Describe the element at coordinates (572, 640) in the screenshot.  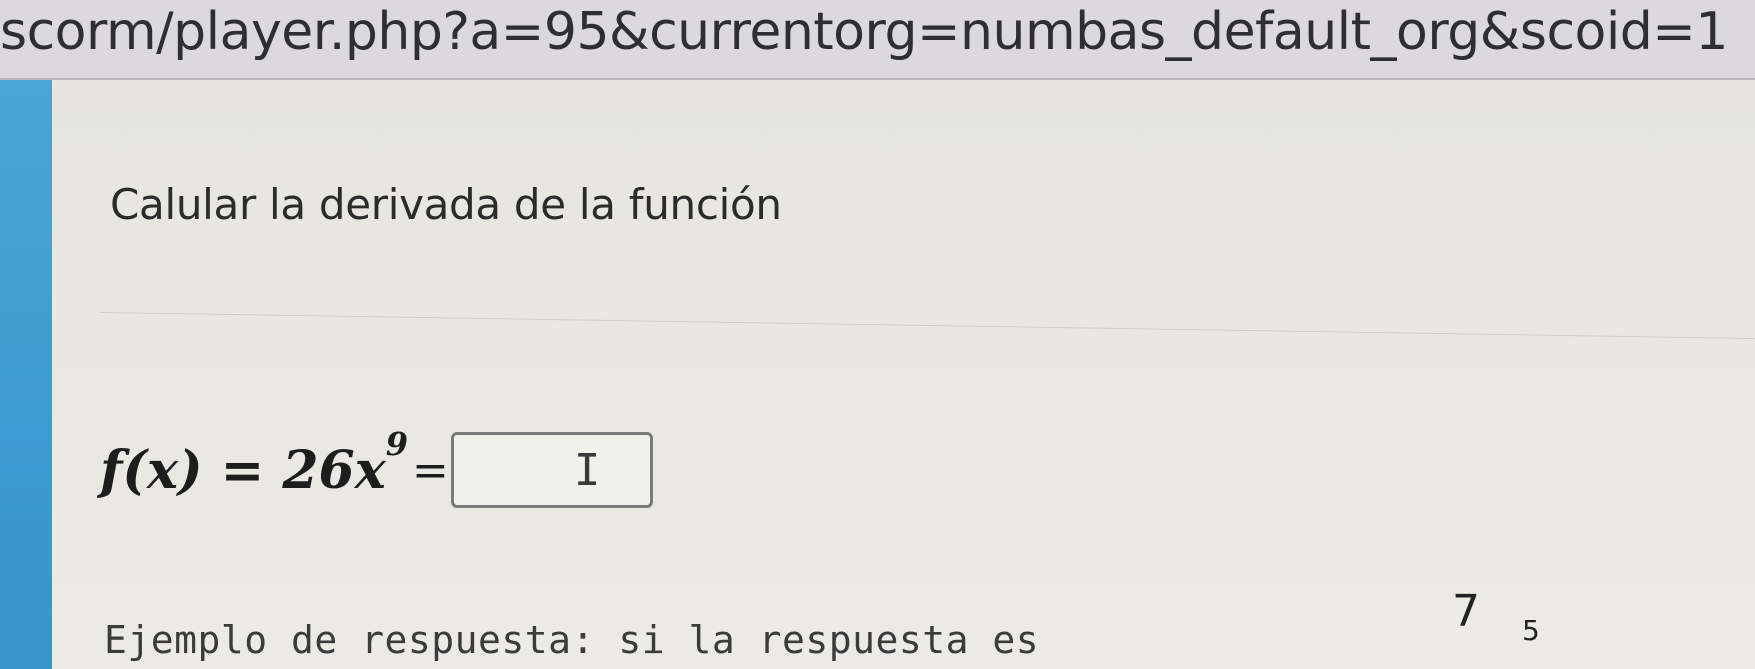
I see `example-answer-text: Ejemplo de respuesta: si la respuesta es` at that location.